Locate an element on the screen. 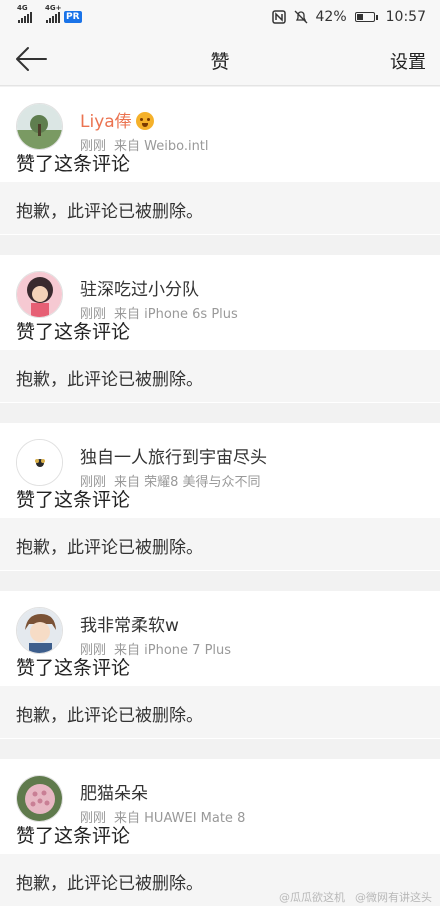  signal-icon: 4G is located at coordinates (24, 13).